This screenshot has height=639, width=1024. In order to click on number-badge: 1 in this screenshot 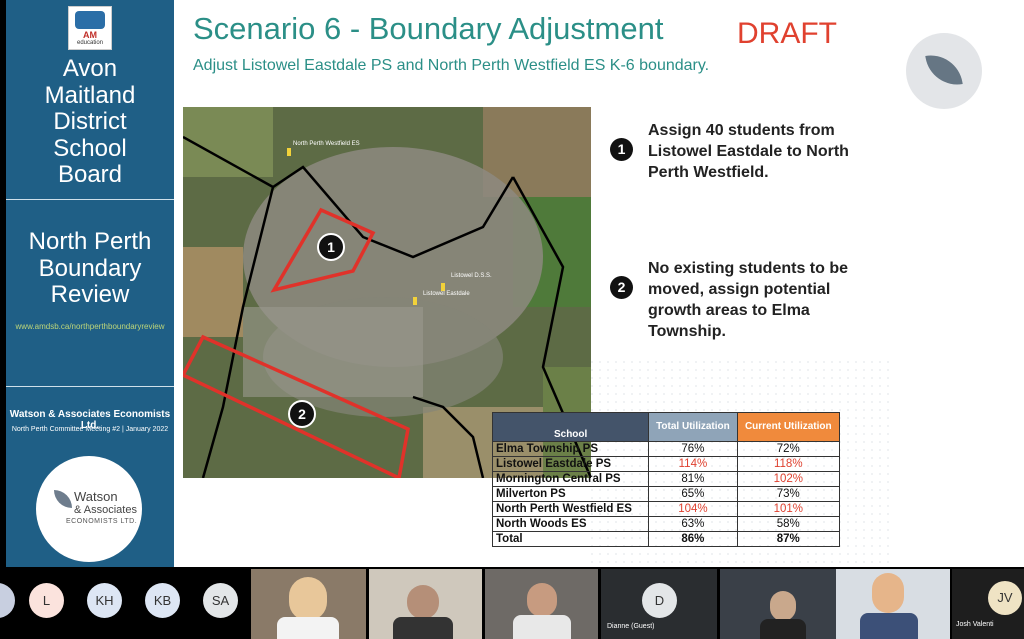, I will do `click(621, 149)`.